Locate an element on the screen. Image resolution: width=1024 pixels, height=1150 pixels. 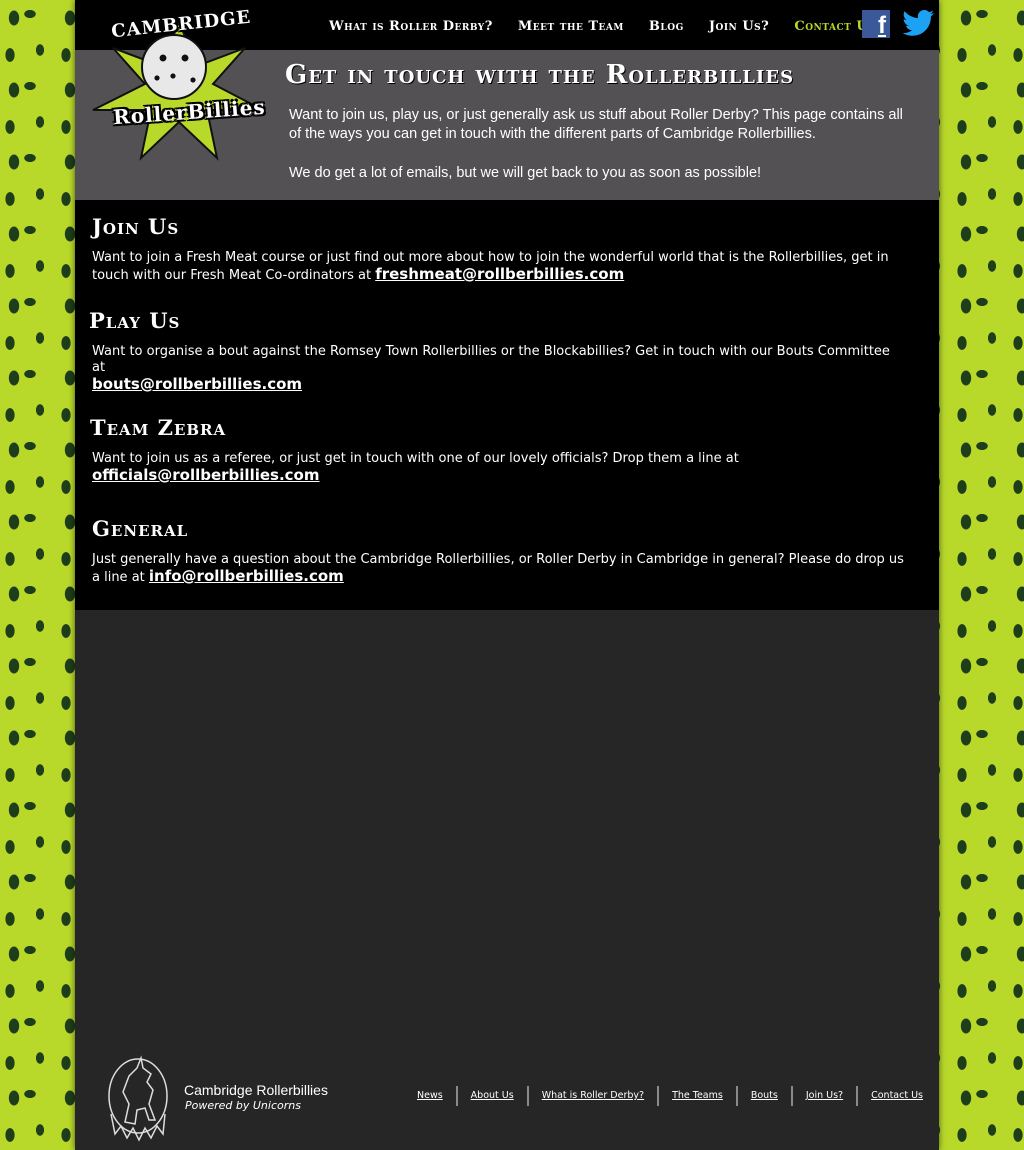
unicorn-logo-icon is located at coordinates (138, 1098).